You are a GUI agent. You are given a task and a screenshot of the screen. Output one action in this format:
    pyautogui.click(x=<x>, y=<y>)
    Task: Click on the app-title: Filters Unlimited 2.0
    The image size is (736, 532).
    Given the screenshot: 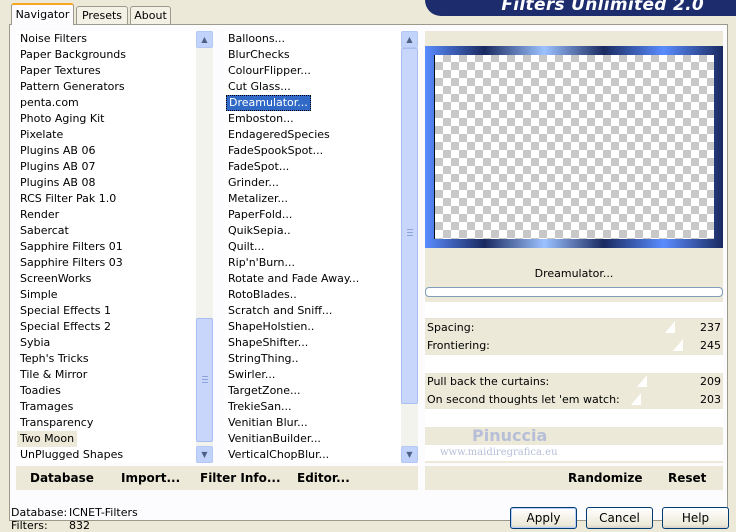 What is the action you would take?
    pyautogui.click(x=602, y=7)
    